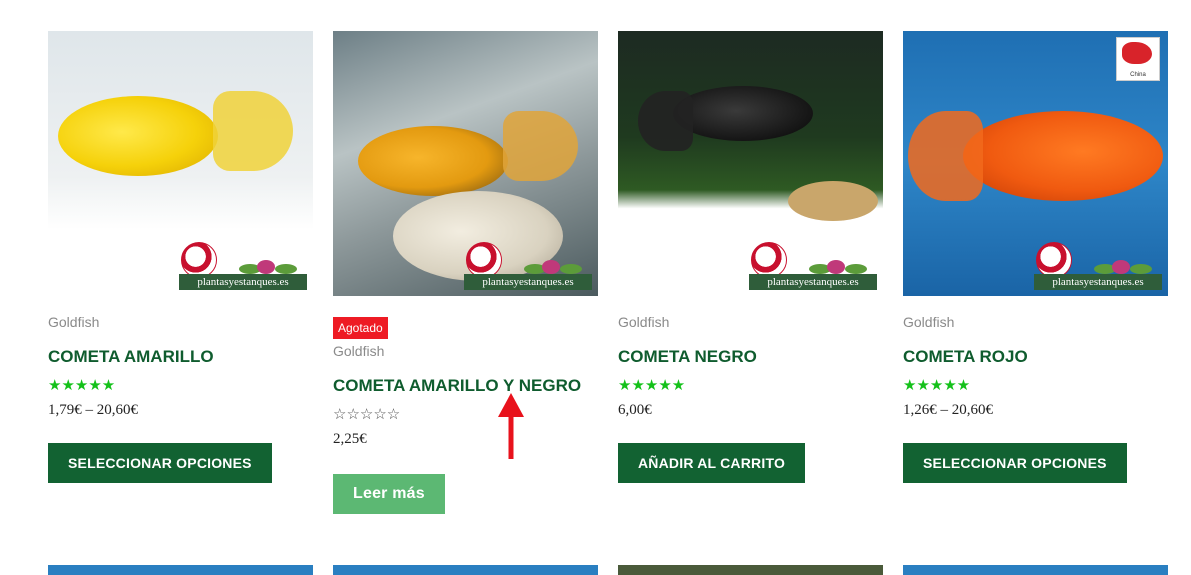  I want to click on red-fish-image, so click(1063, 156).